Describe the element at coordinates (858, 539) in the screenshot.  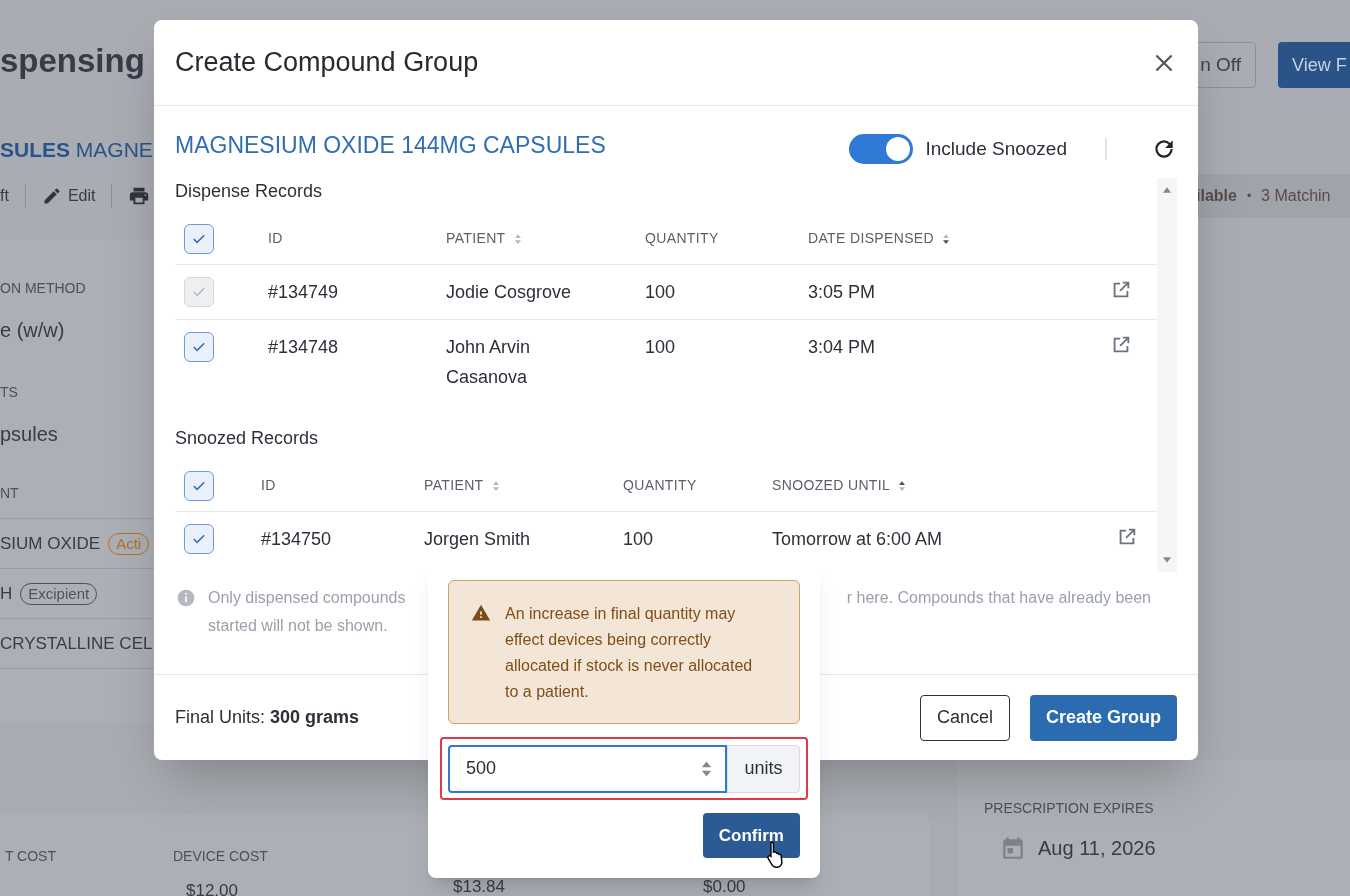
I see `date-value: Tomorrow at 6:00 AM` at that location.